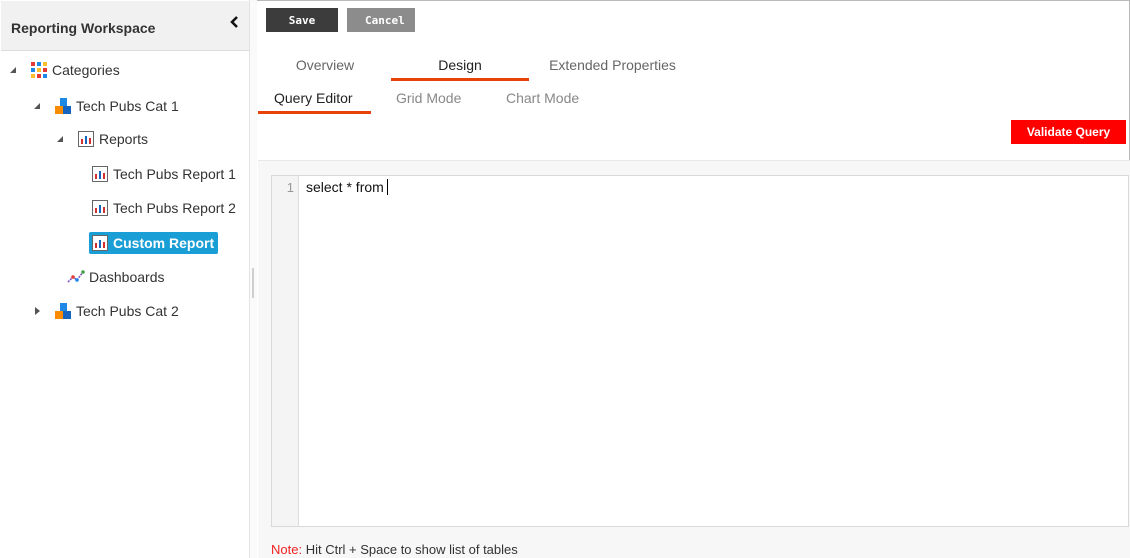  Describe the element at coordinates (542, 103) in the screenshot. I see `subtab-chart-mode: Chart Mode` at that location.